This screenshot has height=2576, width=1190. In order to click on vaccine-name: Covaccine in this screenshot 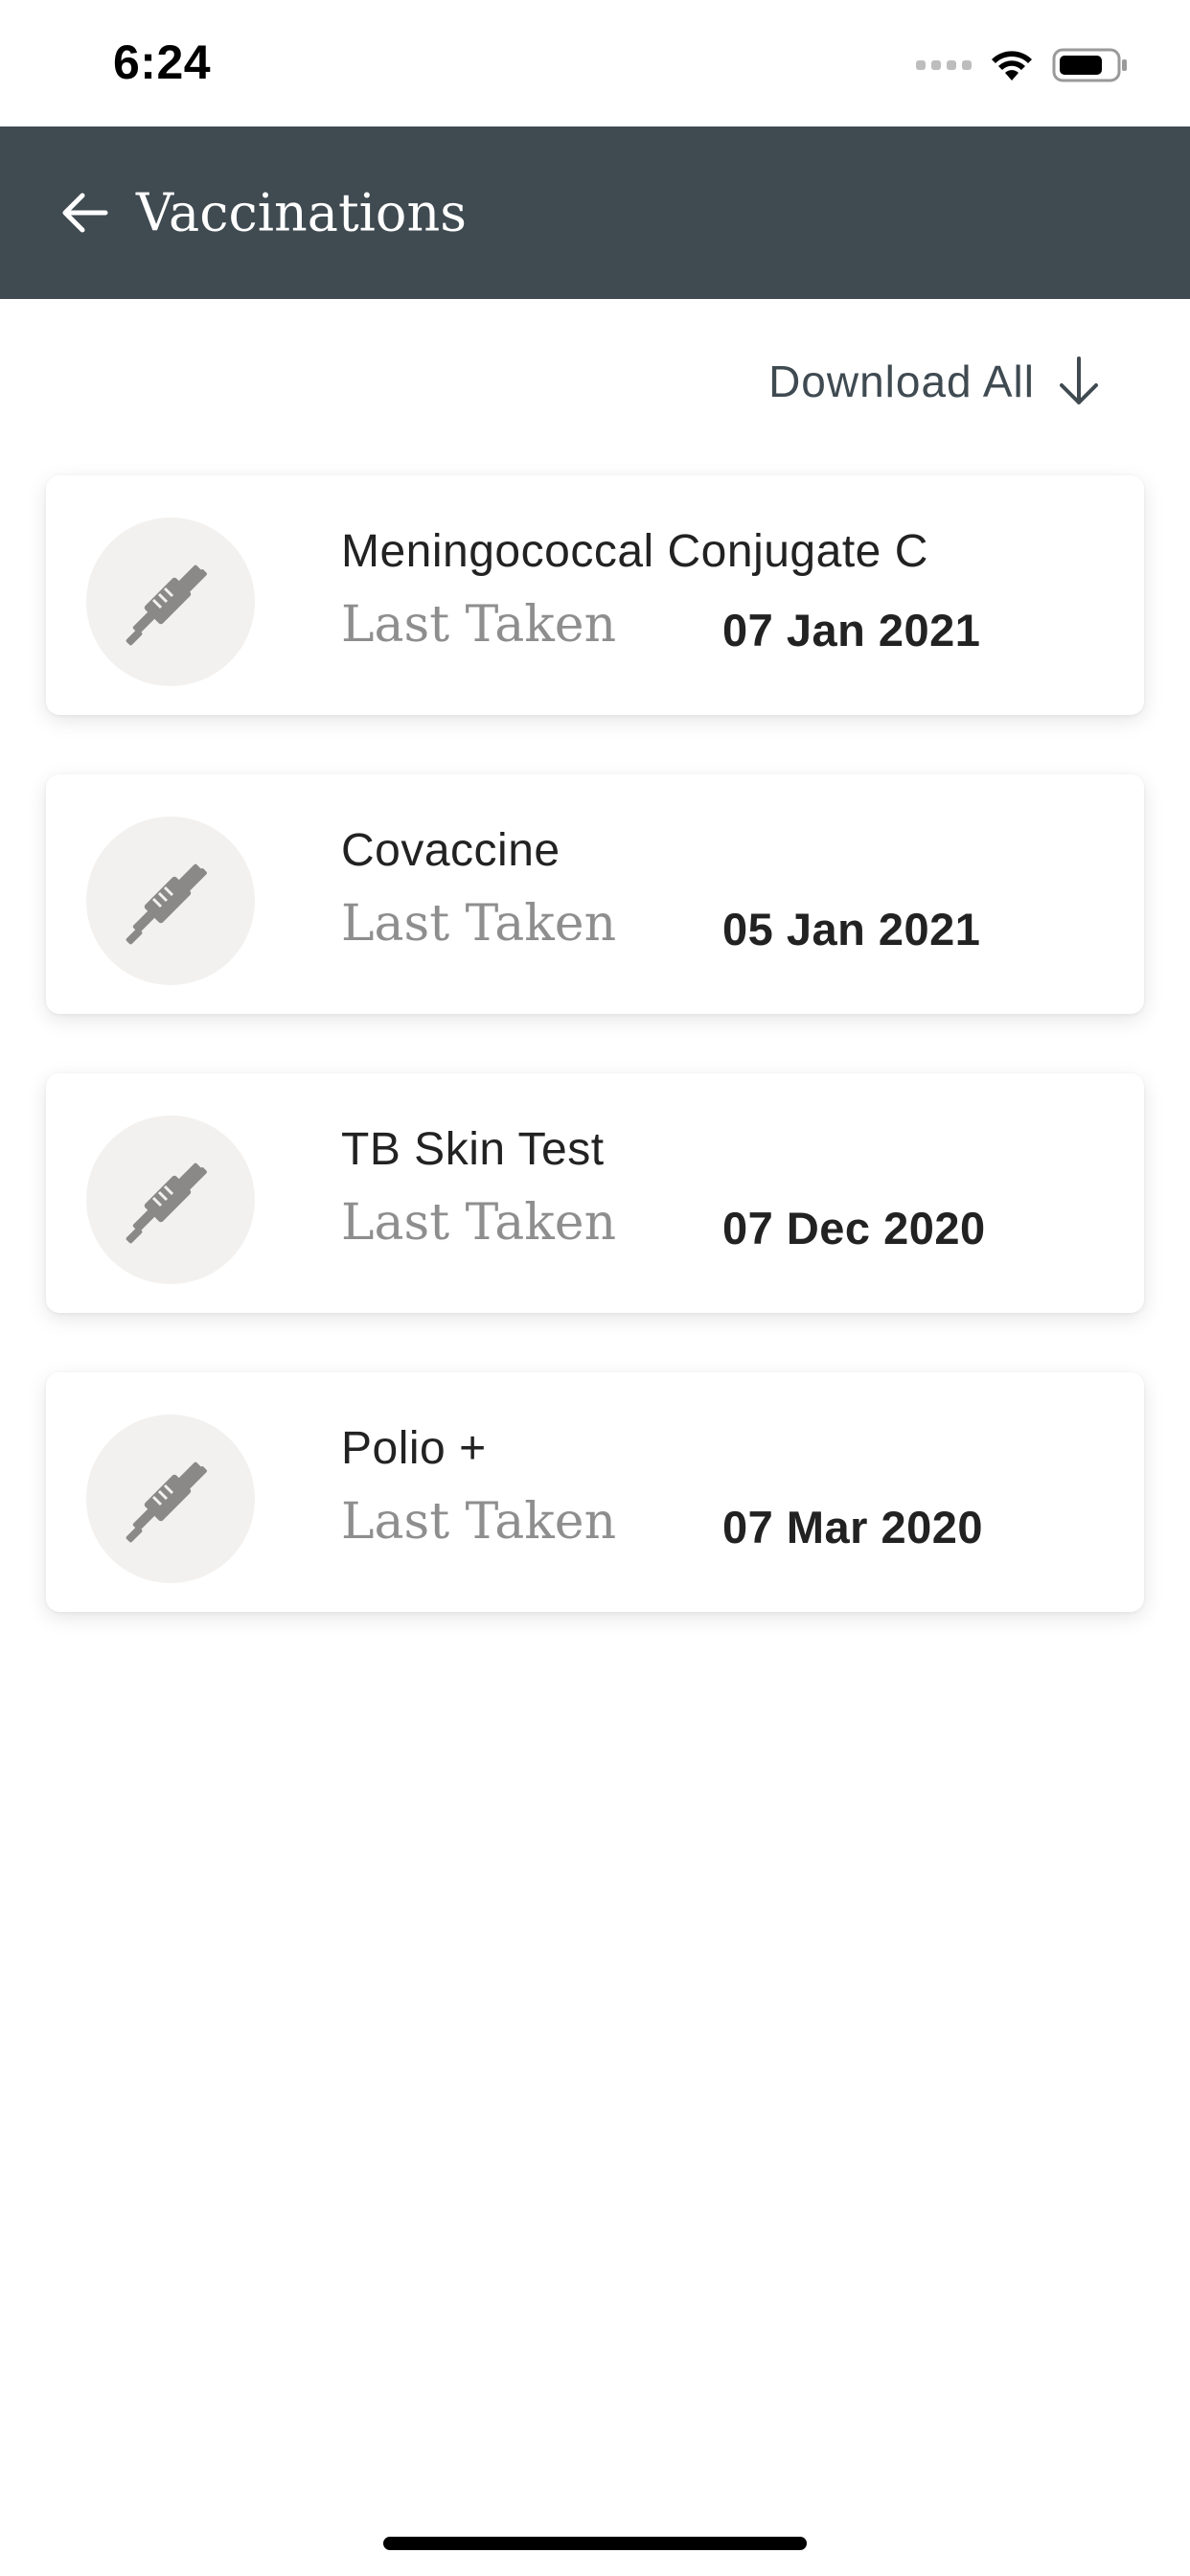, I will do `click(451, 851)`.